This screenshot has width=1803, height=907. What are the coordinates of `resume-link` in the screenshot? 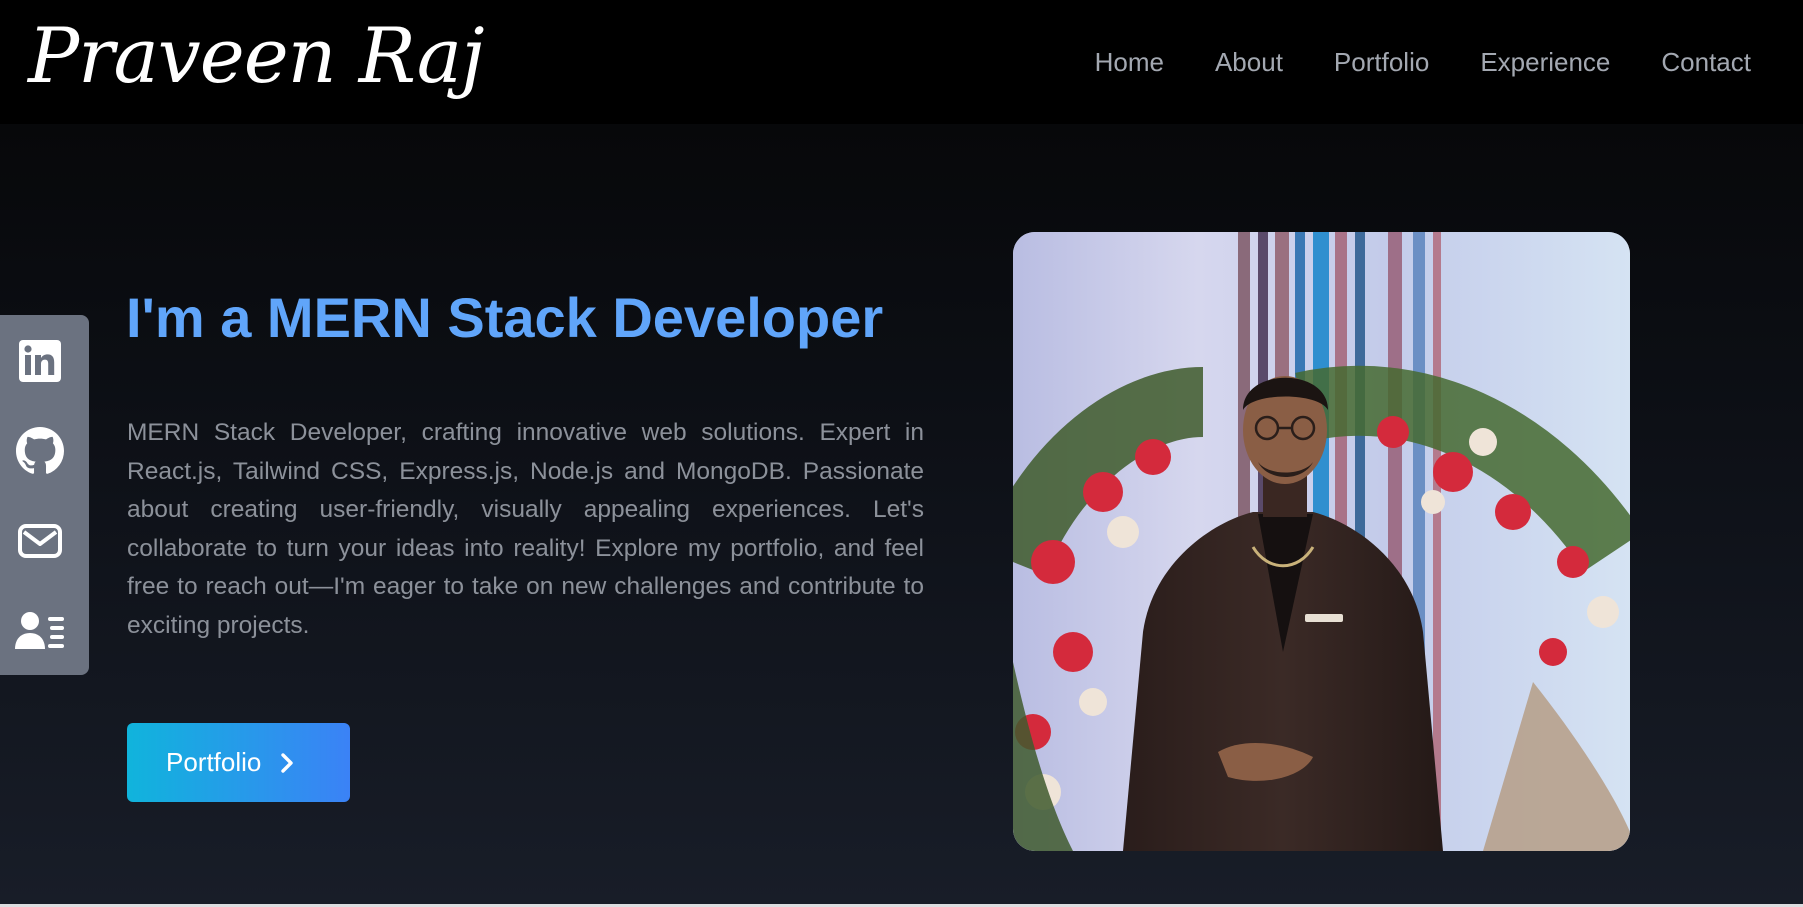 It's located at (40, 631).